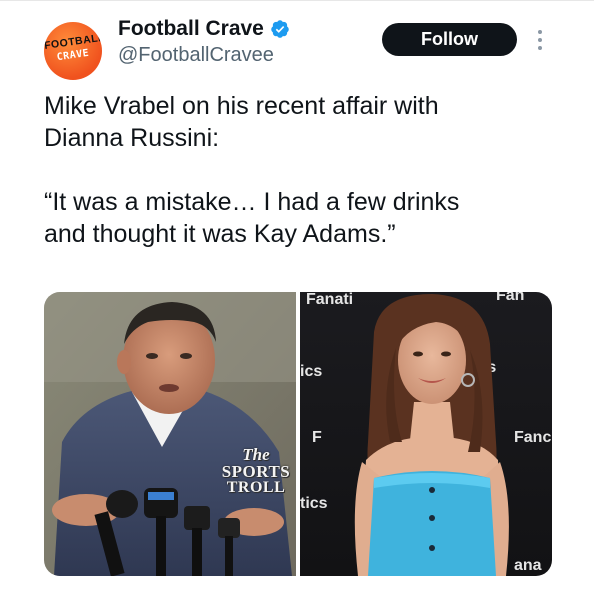  I want to click on backdrop-text-3: ics, so click(311, 371).